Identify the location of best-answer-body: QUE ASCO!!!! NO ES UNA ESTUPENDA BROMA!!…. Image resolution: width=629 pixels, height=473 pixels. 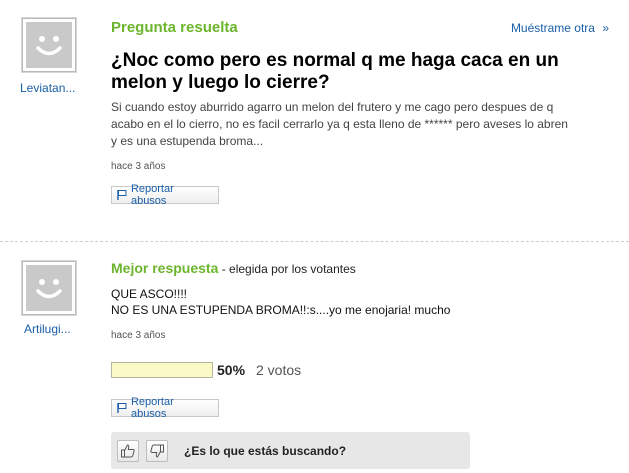
(351, 302).